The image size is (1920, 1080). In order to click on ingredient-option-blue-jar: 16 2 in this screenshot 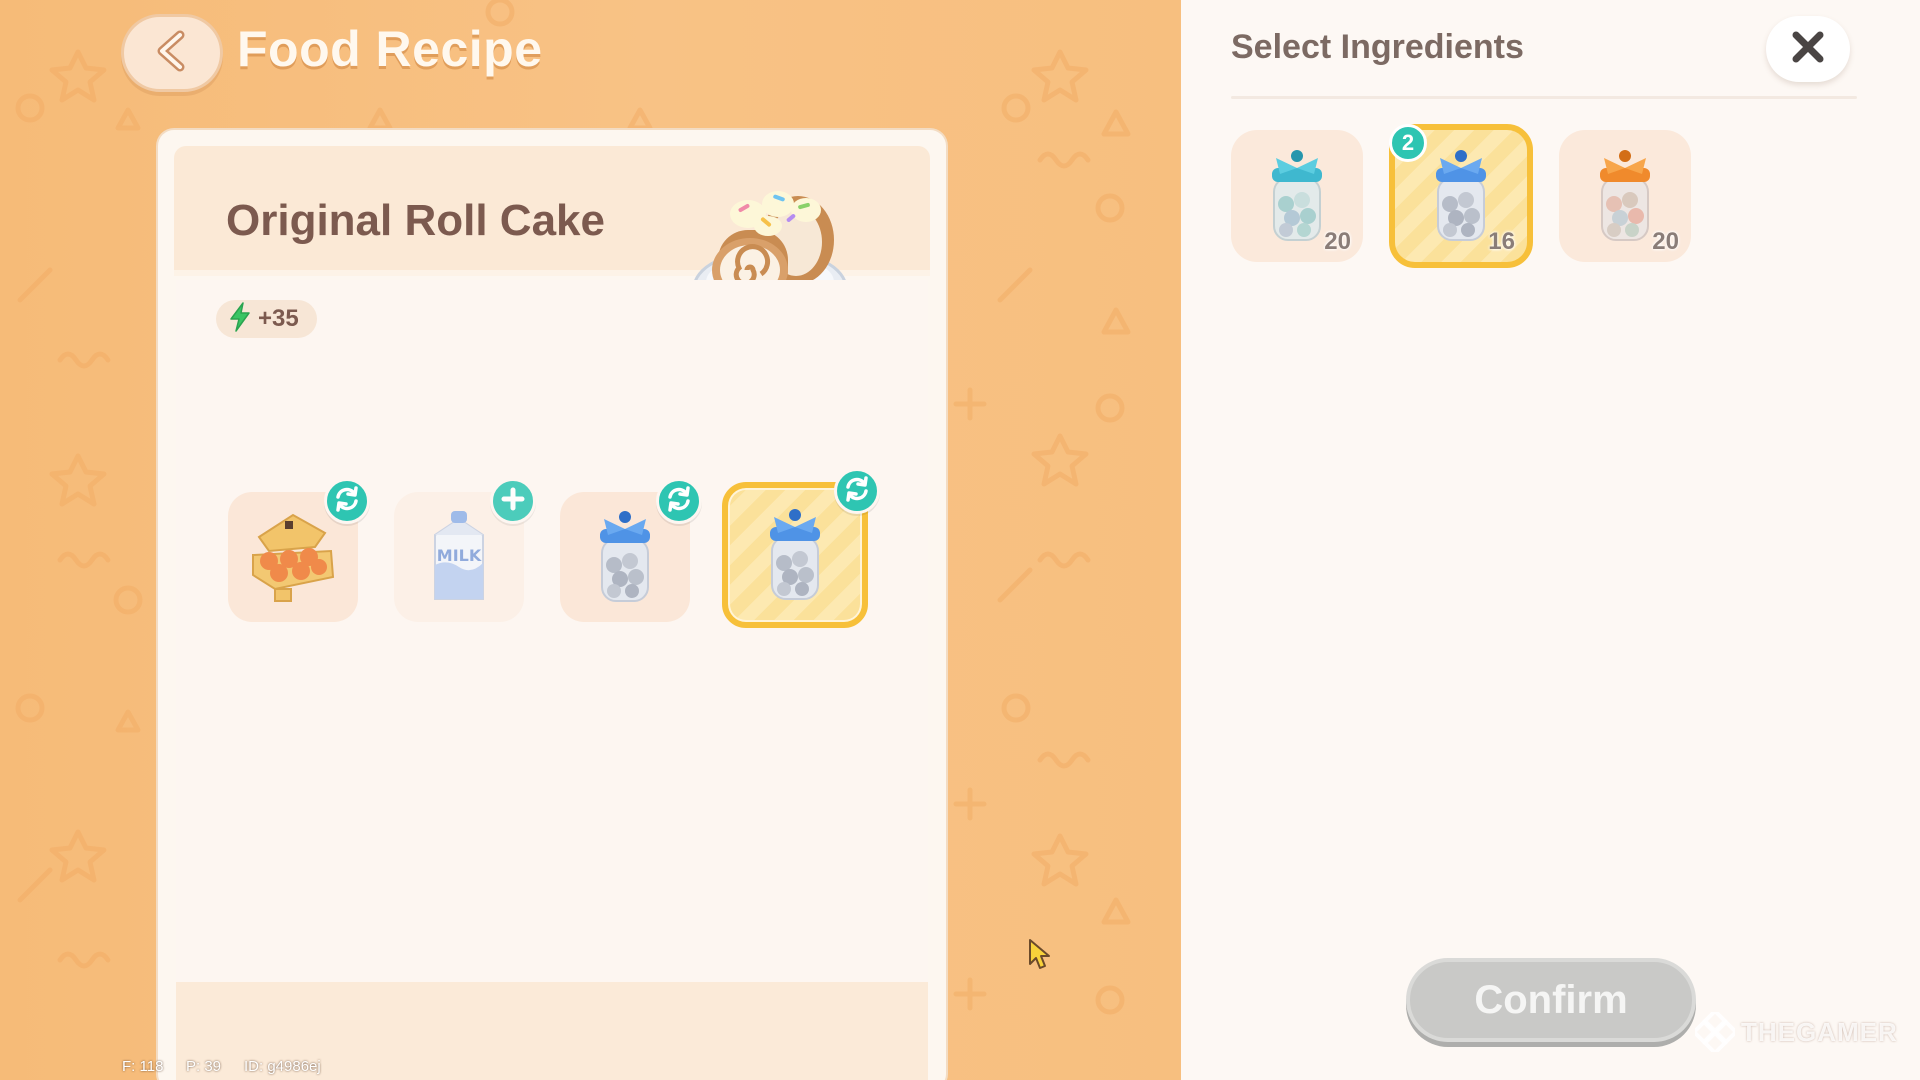, I will do `click(1461, 196)`.